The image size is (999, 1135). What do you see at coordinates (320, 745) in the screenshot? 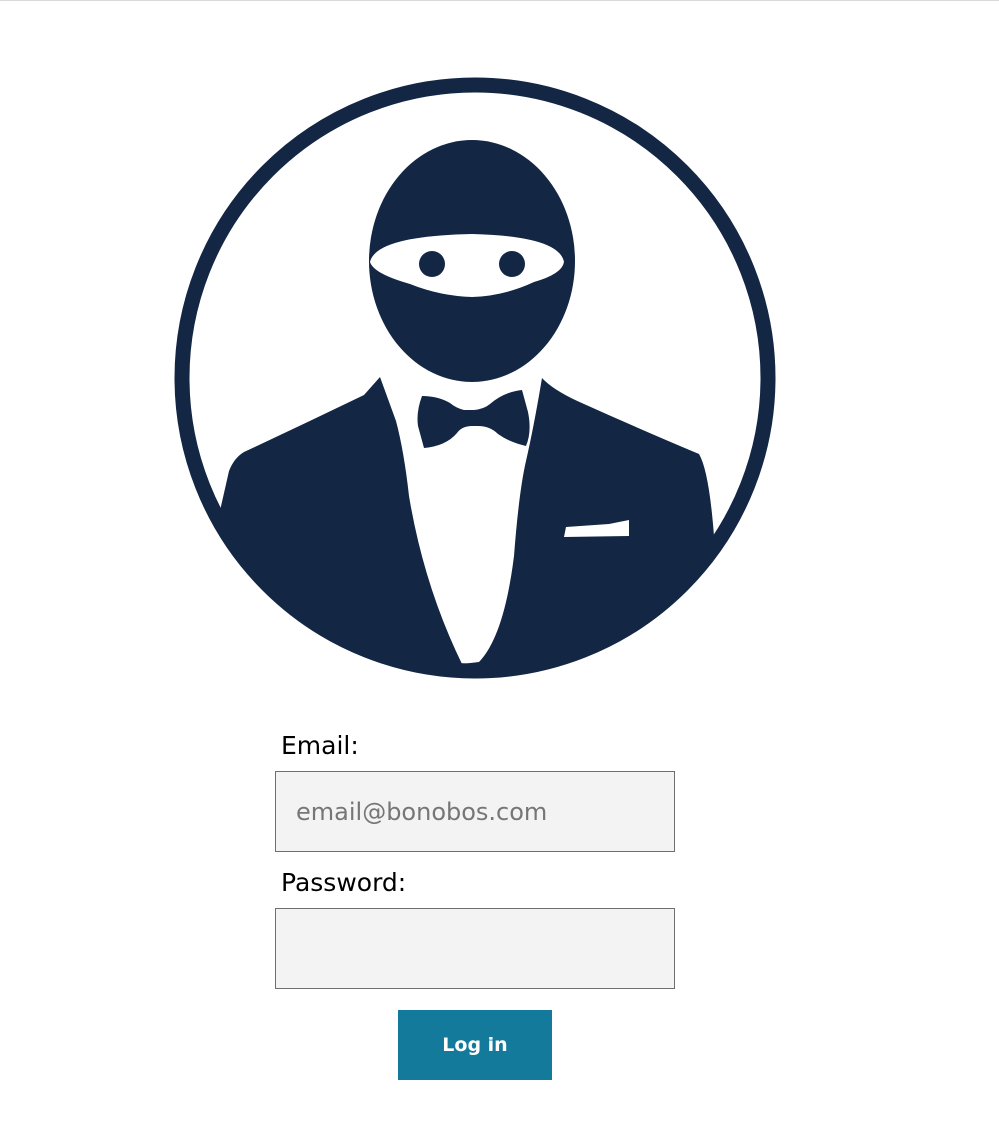
I see `email-label: Email:` at bounding box center [320, 745].